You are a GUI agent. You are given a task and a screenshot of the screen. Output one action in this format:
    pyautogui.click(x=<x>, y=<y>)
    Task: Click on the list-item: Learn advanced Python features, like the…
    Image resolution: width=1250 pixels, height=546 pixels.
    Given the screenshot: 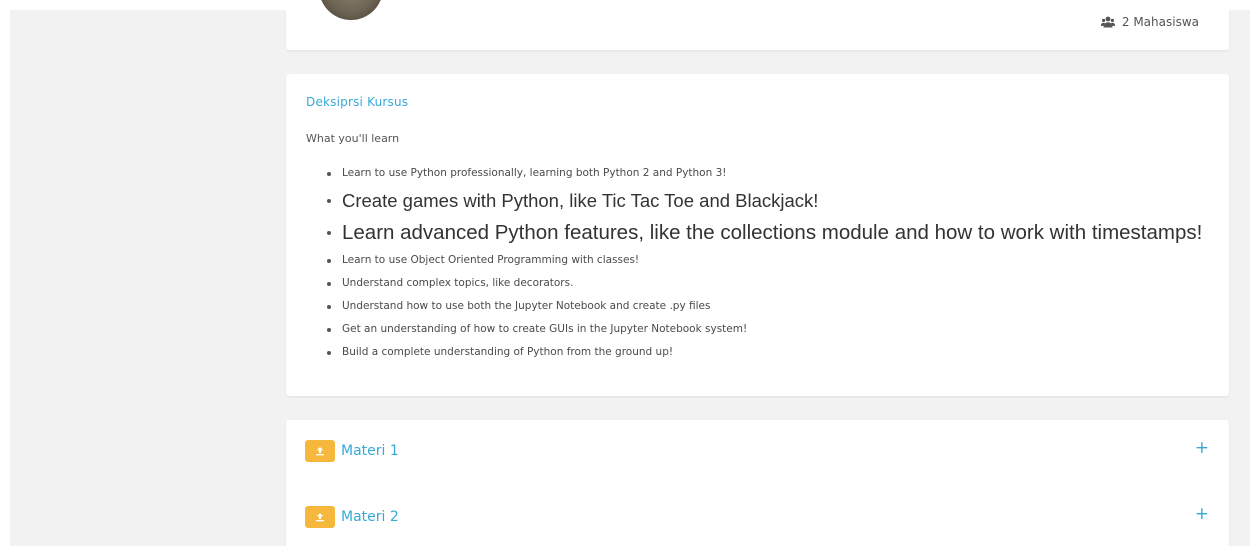 What is the action you would take?
    pyautogui.click(x=754, y=233)
    